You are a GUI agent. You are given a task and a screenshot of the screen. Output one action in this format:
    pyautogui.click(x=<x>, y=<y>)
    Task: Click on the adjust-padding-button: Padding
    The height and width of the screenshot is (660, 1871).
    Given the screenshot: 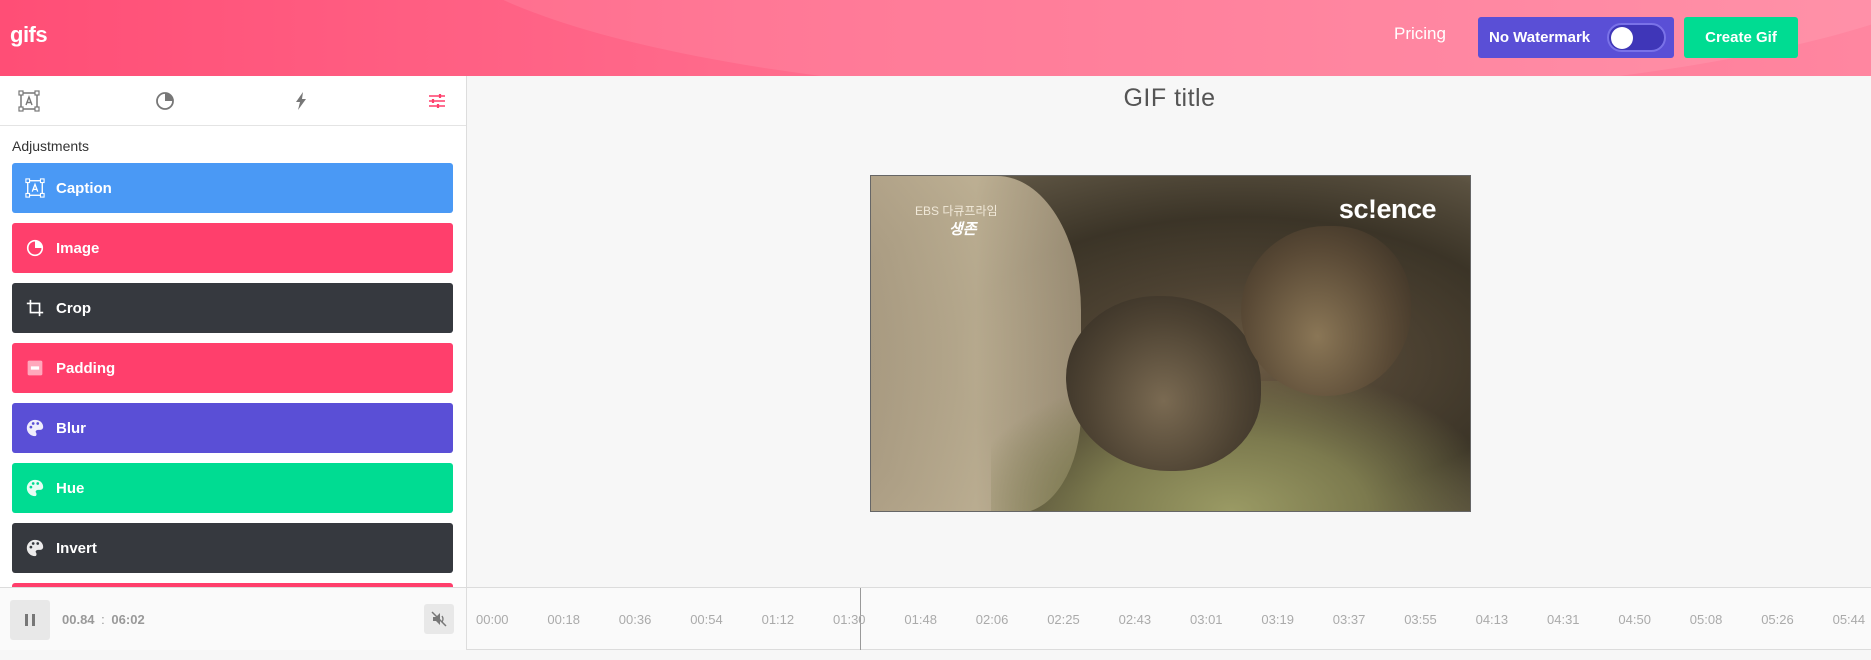 What is the action you would take?
    pyautogui.click(x=232, y=368)
    